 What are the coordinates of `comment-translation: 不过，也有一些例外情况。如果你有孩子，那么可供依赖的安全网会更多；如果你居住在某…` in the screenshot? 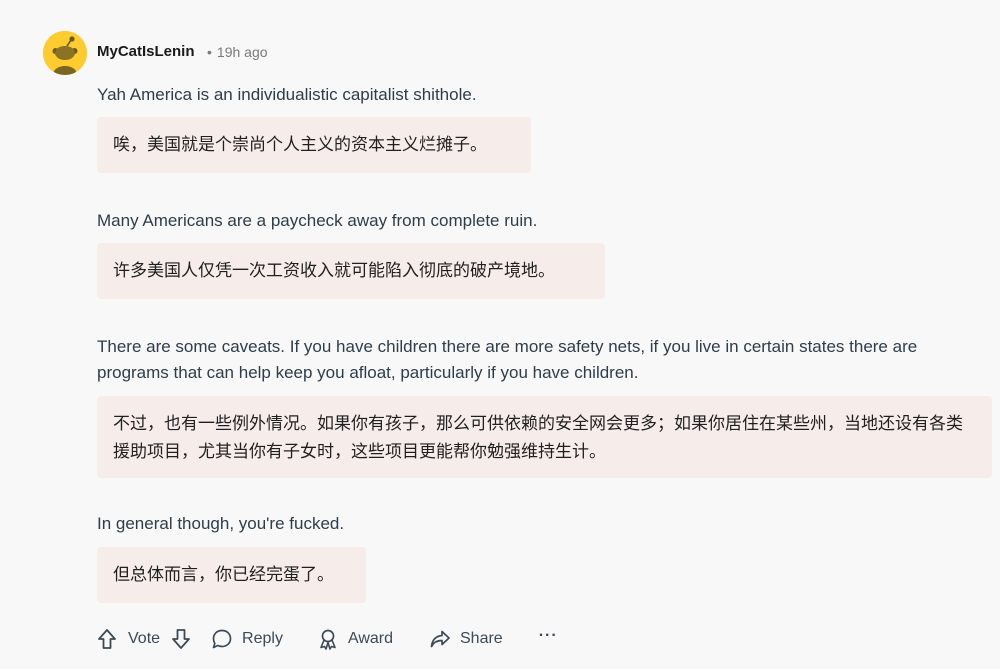 It's located at (544, 437).